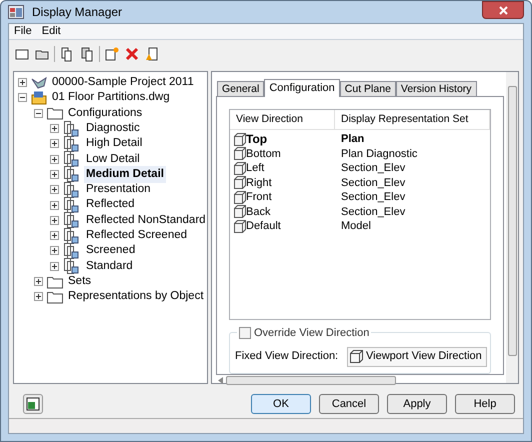 Image resolution: width=532 pixels, height=442 pixels. I want to click on tree-item: Screened, so click(111, 251).